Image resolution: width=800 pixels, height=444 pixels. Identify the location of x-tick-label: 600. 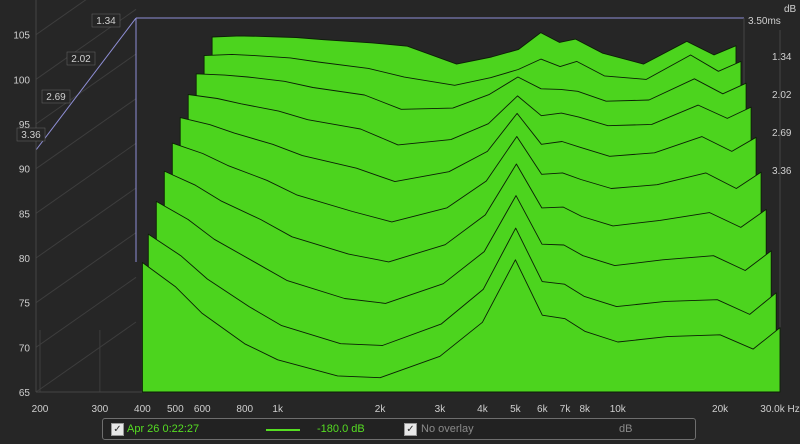
(202, 409).